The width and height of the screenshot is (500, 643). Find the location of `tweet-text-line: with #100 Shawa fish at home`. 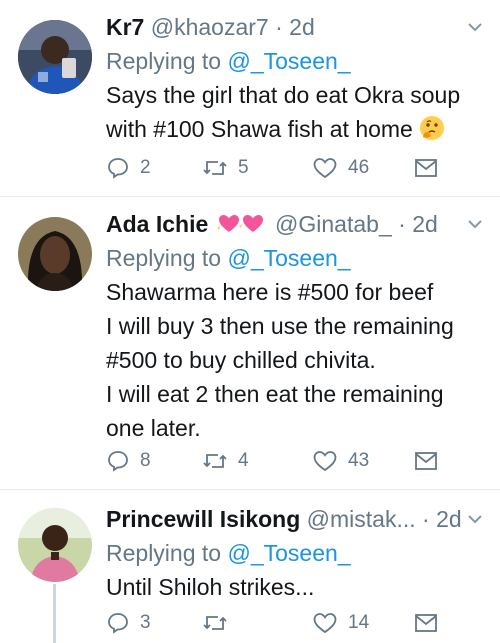

tweet-text-line: with #100 Shawa fish at home is located at coordinates (296, 131).